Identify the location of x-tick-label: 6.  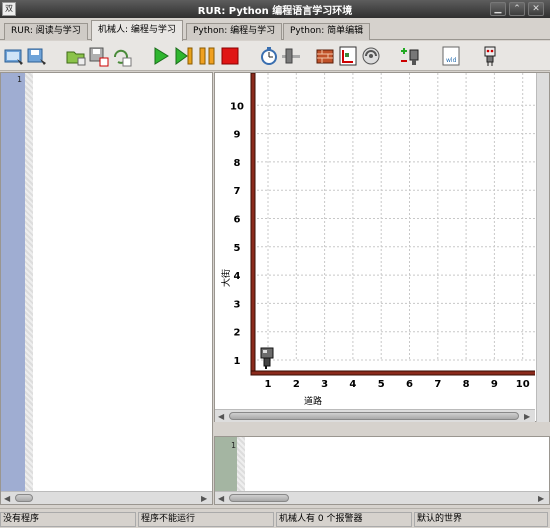
(409, 384).